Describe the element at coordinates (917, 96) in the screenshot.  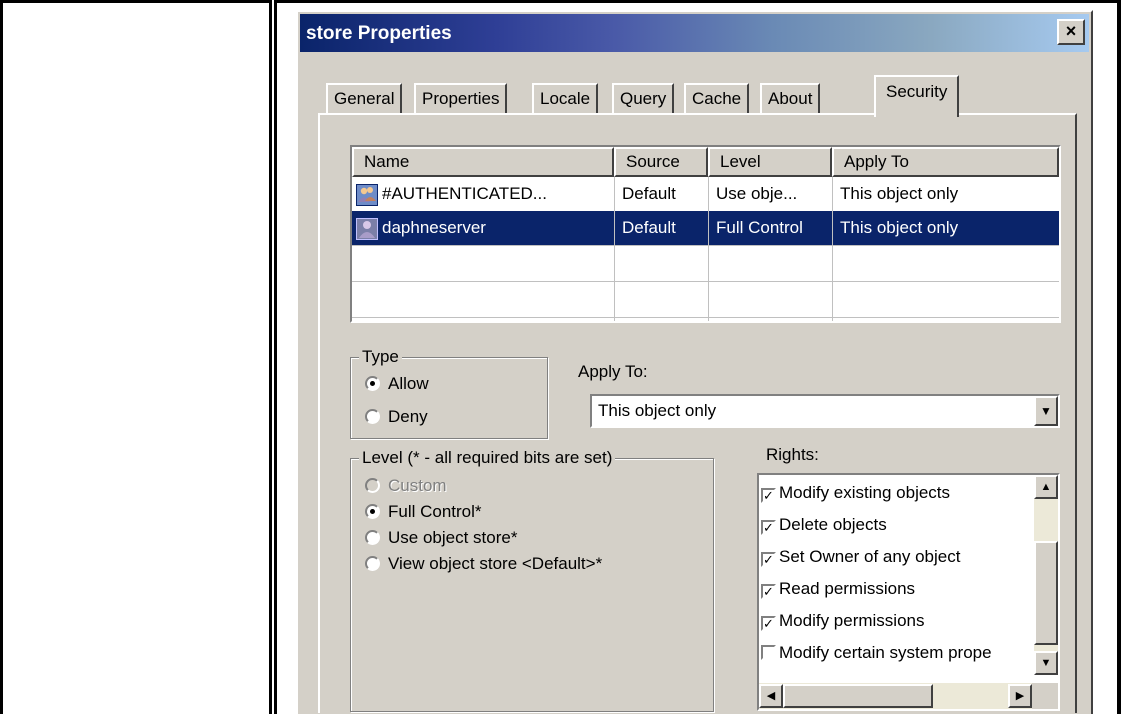
I see `tab-security: Security` at that location.